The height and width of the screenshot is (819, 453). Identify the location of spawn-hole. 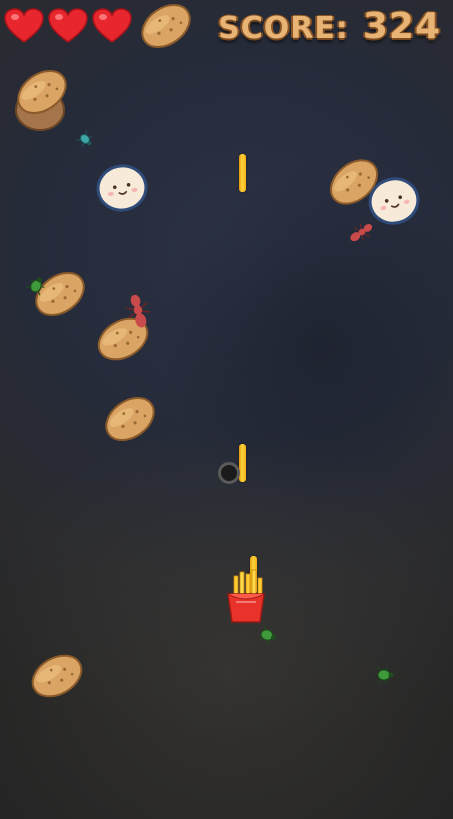
(229, 473).